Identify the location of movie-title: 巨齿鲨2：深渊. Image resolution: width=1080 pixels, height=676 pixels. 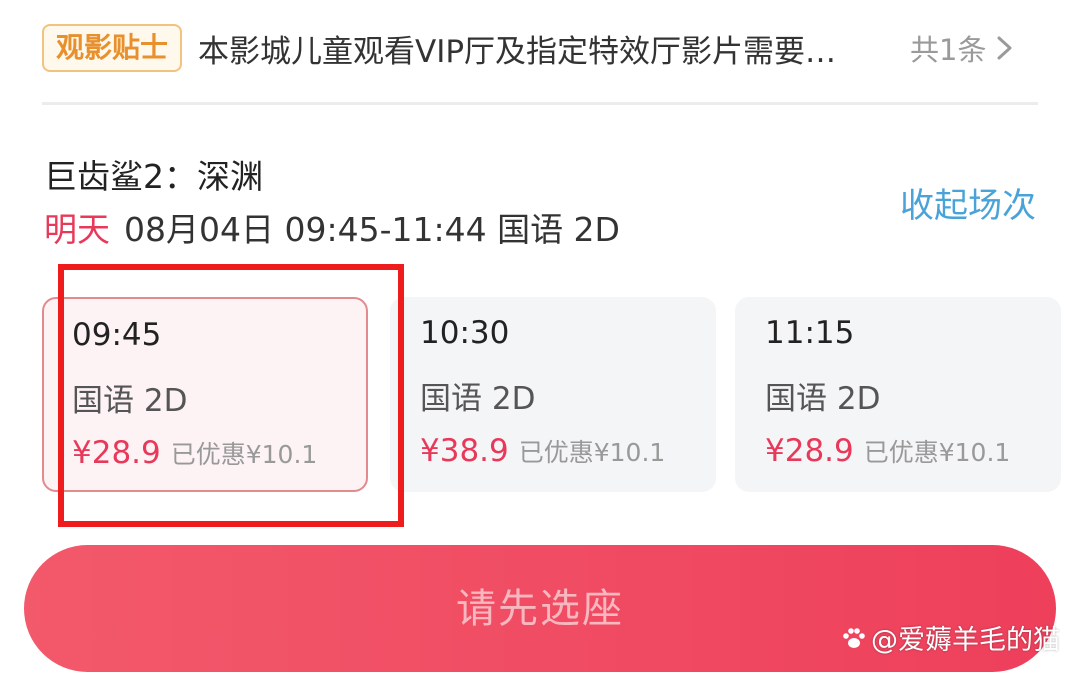
(153, 176).